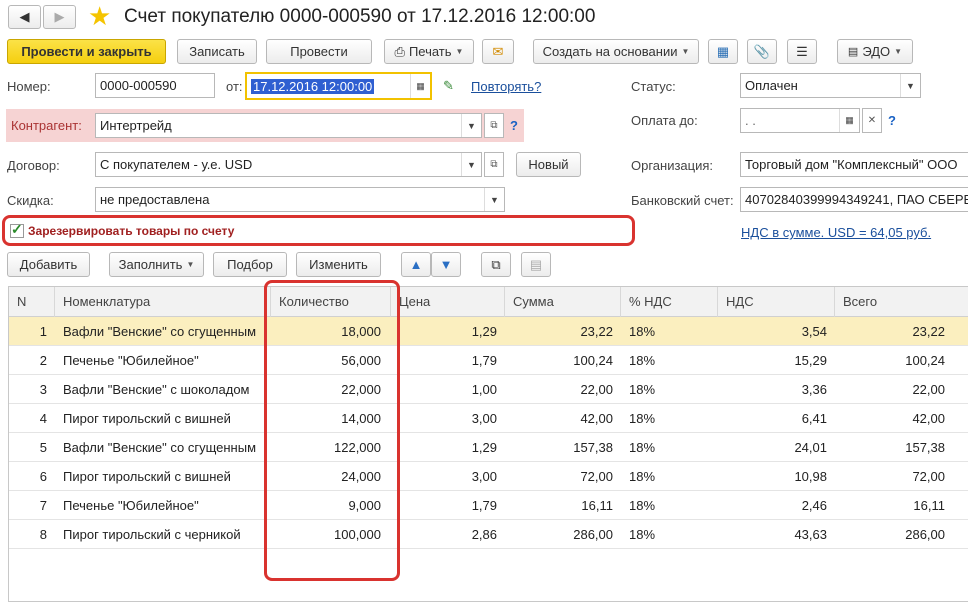 The image size is (968, 602). I want to click on bank-account-field: 40702840399994349241, ПАО СБЕРБАНК, so click(854, 199).